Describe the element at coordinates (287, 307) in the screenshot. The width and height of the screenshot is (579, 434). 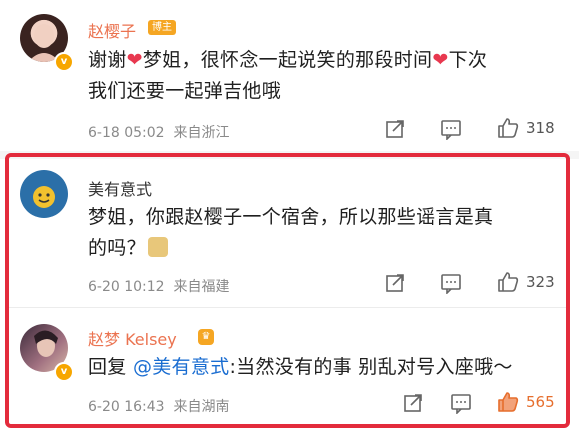
I see `divider` at that location.